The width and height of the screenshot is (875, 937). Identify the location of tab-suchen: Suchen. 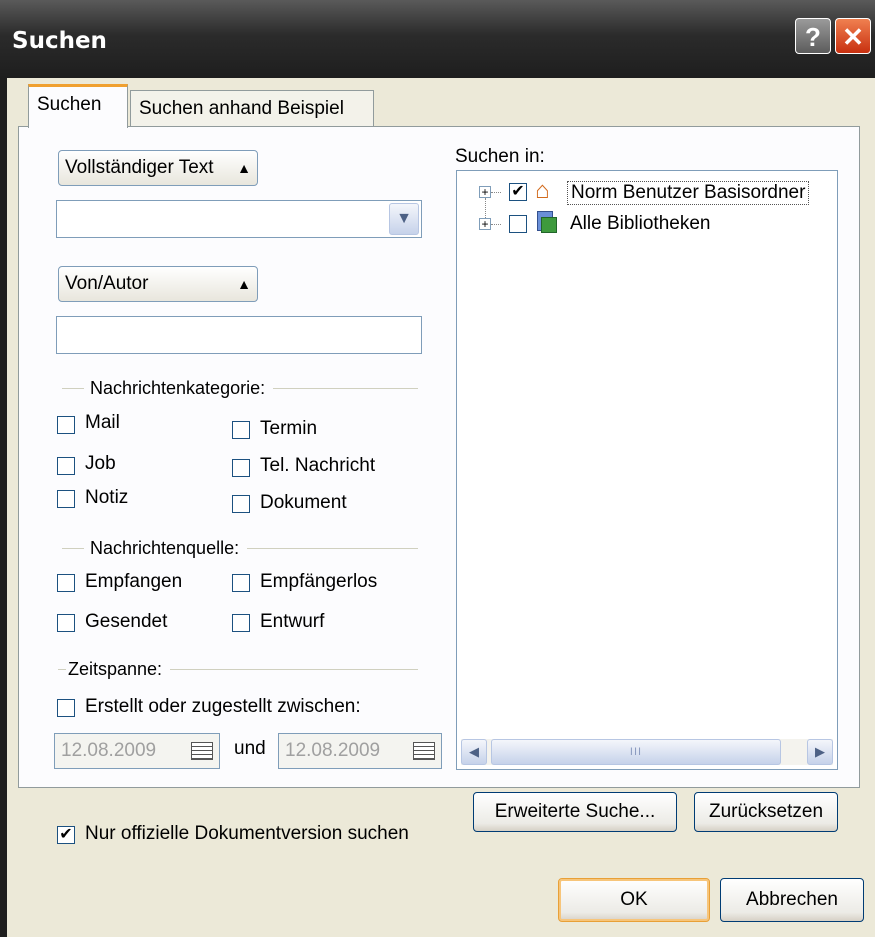
(78, 106).